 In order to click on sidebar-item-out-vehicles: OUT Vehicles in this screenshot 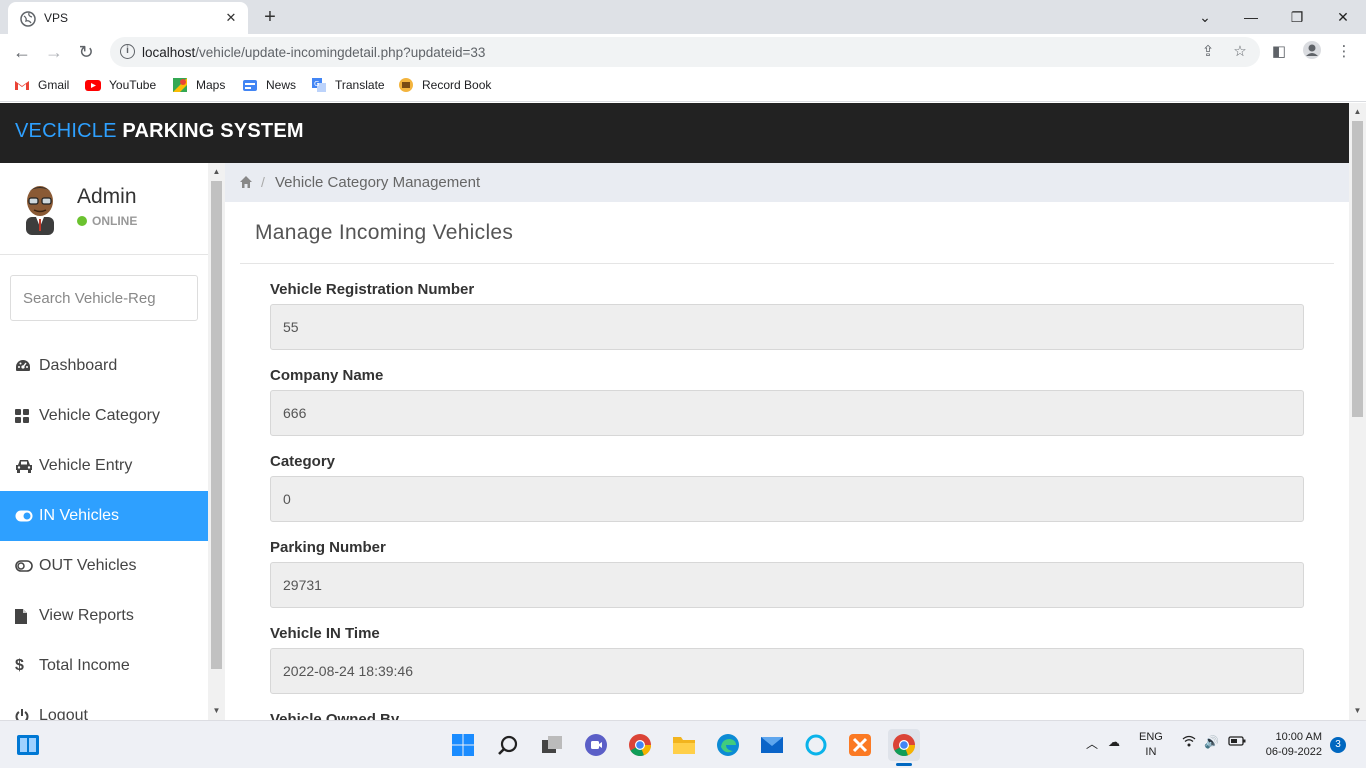, I will do `click(104, 566)`.